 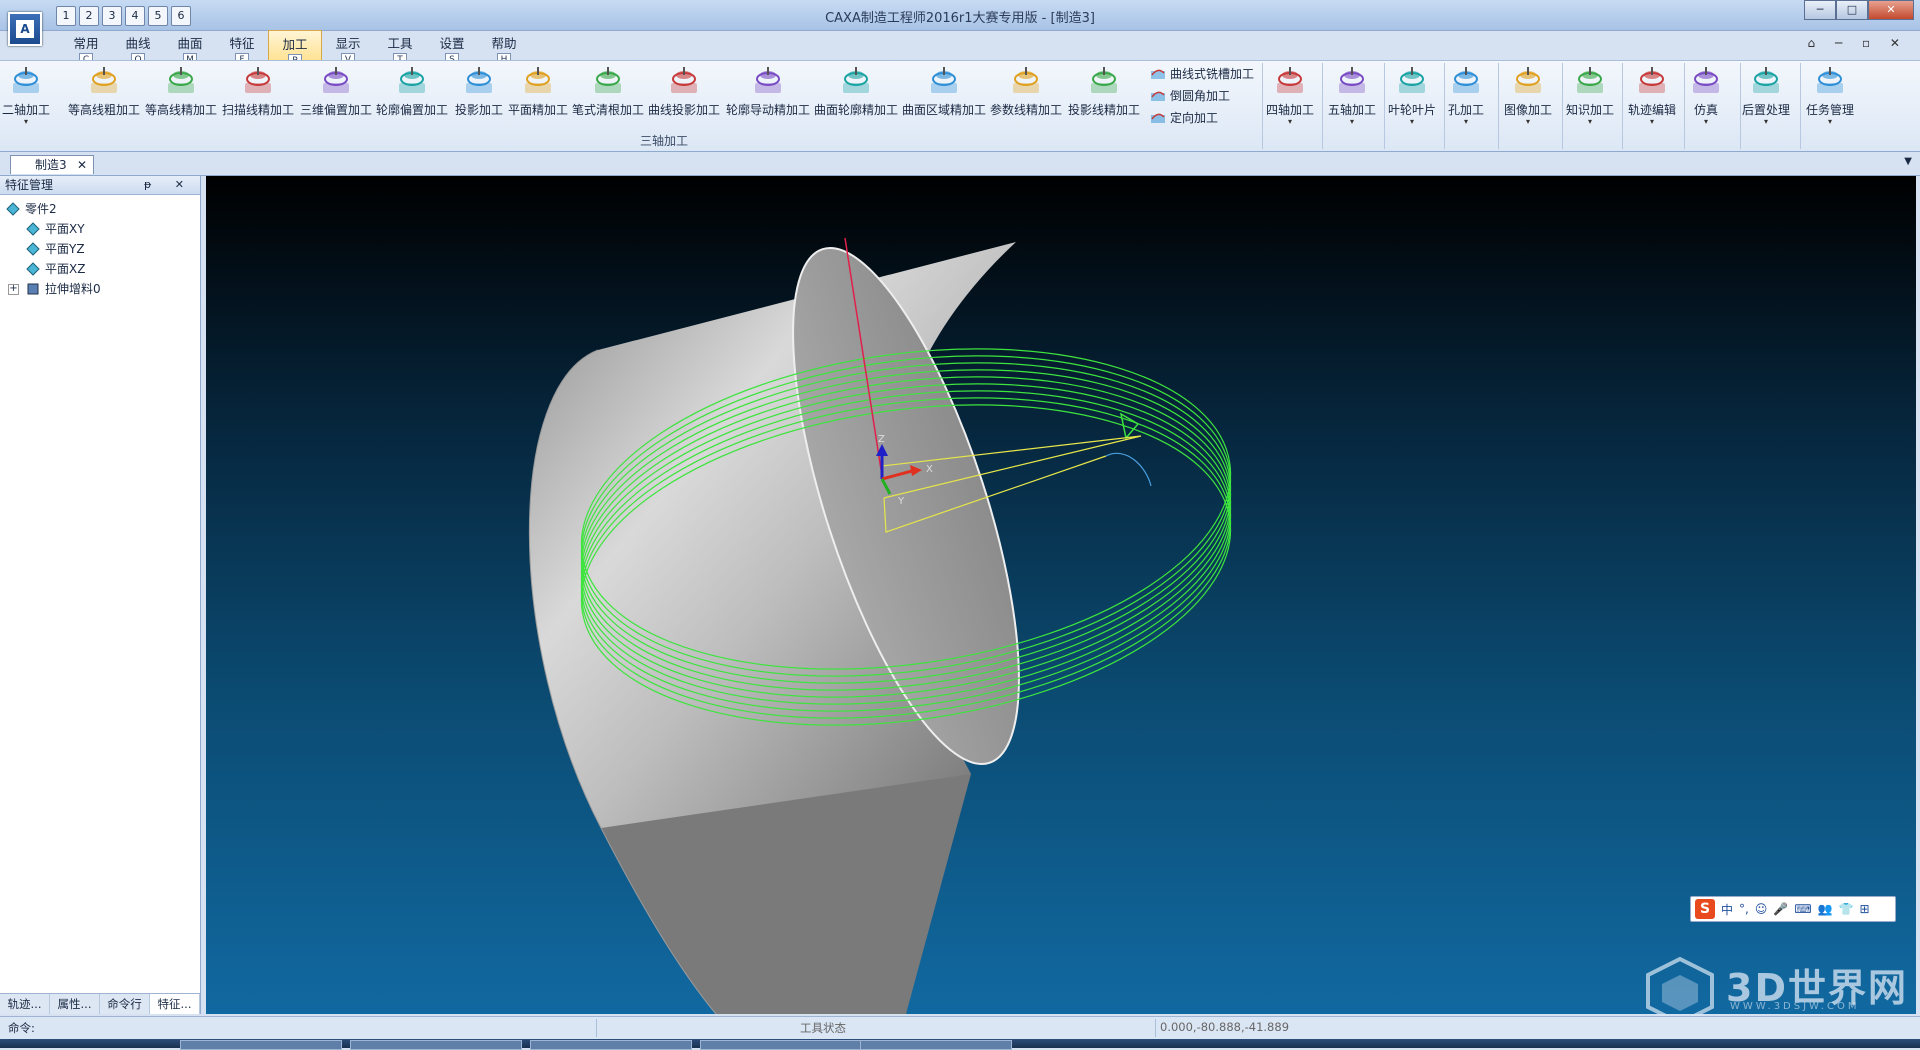 I want to click on minimize-button: ─, so click(x=1820, y=10).